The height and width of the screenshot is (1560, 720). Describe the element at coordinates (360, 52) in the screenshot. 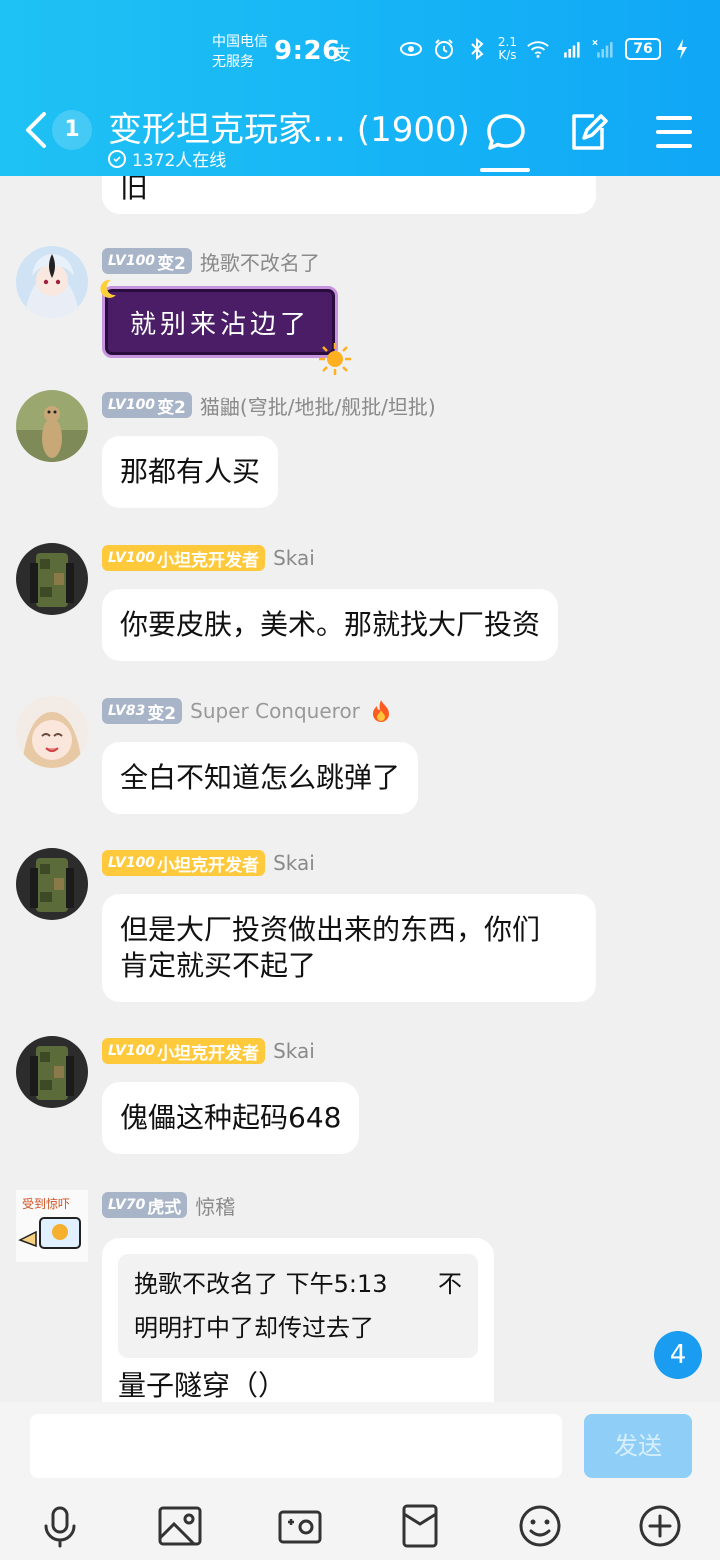

I see `status-bar: 中国电信 无服务 9:26 支 2.1 K/s 76` at that location.